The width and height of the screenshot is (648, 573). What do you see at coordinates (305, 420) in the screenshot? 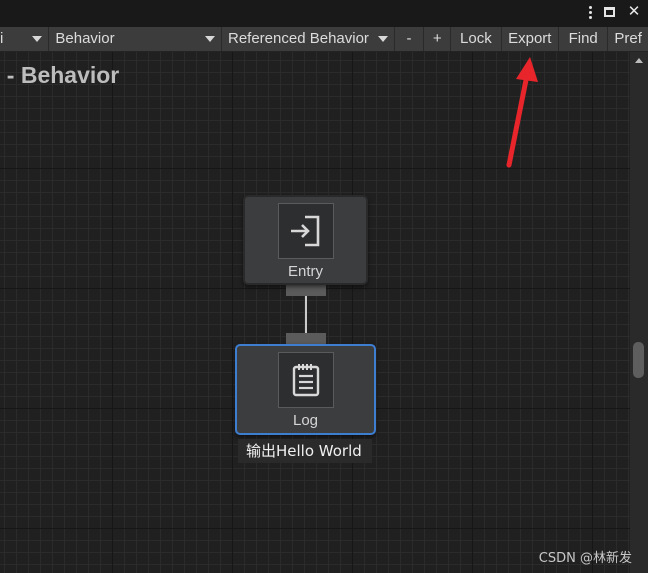
I see `log-node-label: Log` at bounding box center [305, 420].